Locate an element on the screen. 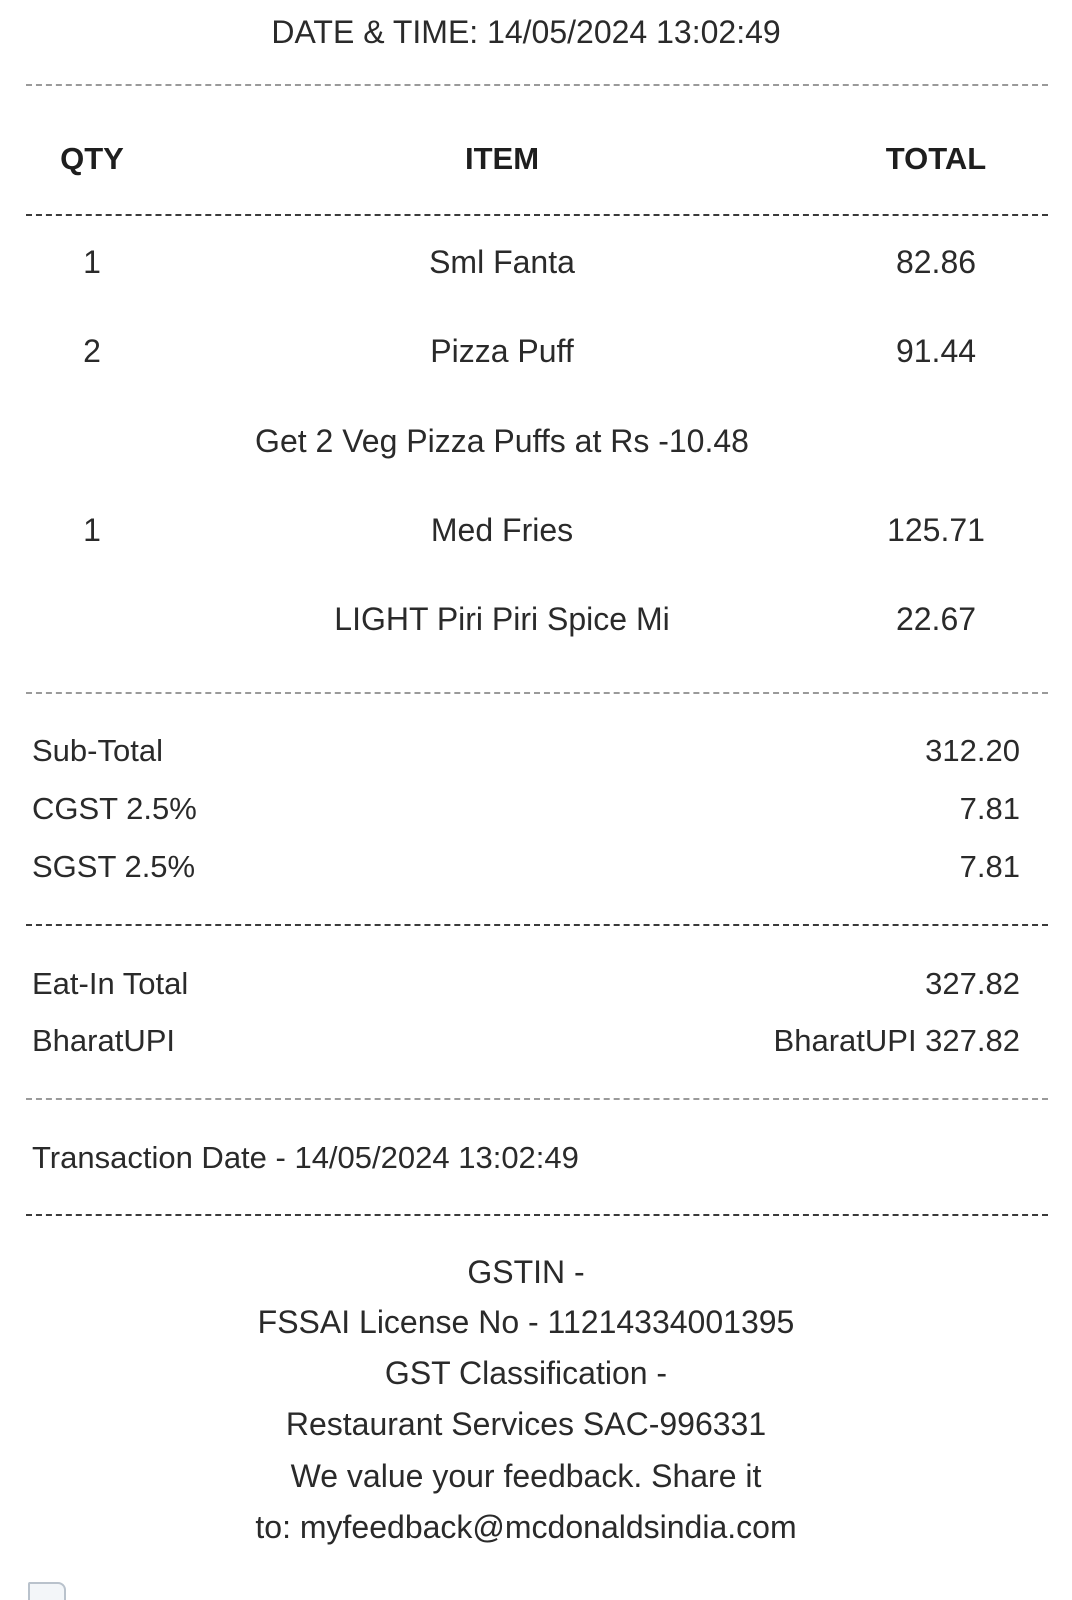 This screenshot has width=1072, height=1600. sac-line: Restaurant Services SAC-996331 is located at coordinates (526, 1424).